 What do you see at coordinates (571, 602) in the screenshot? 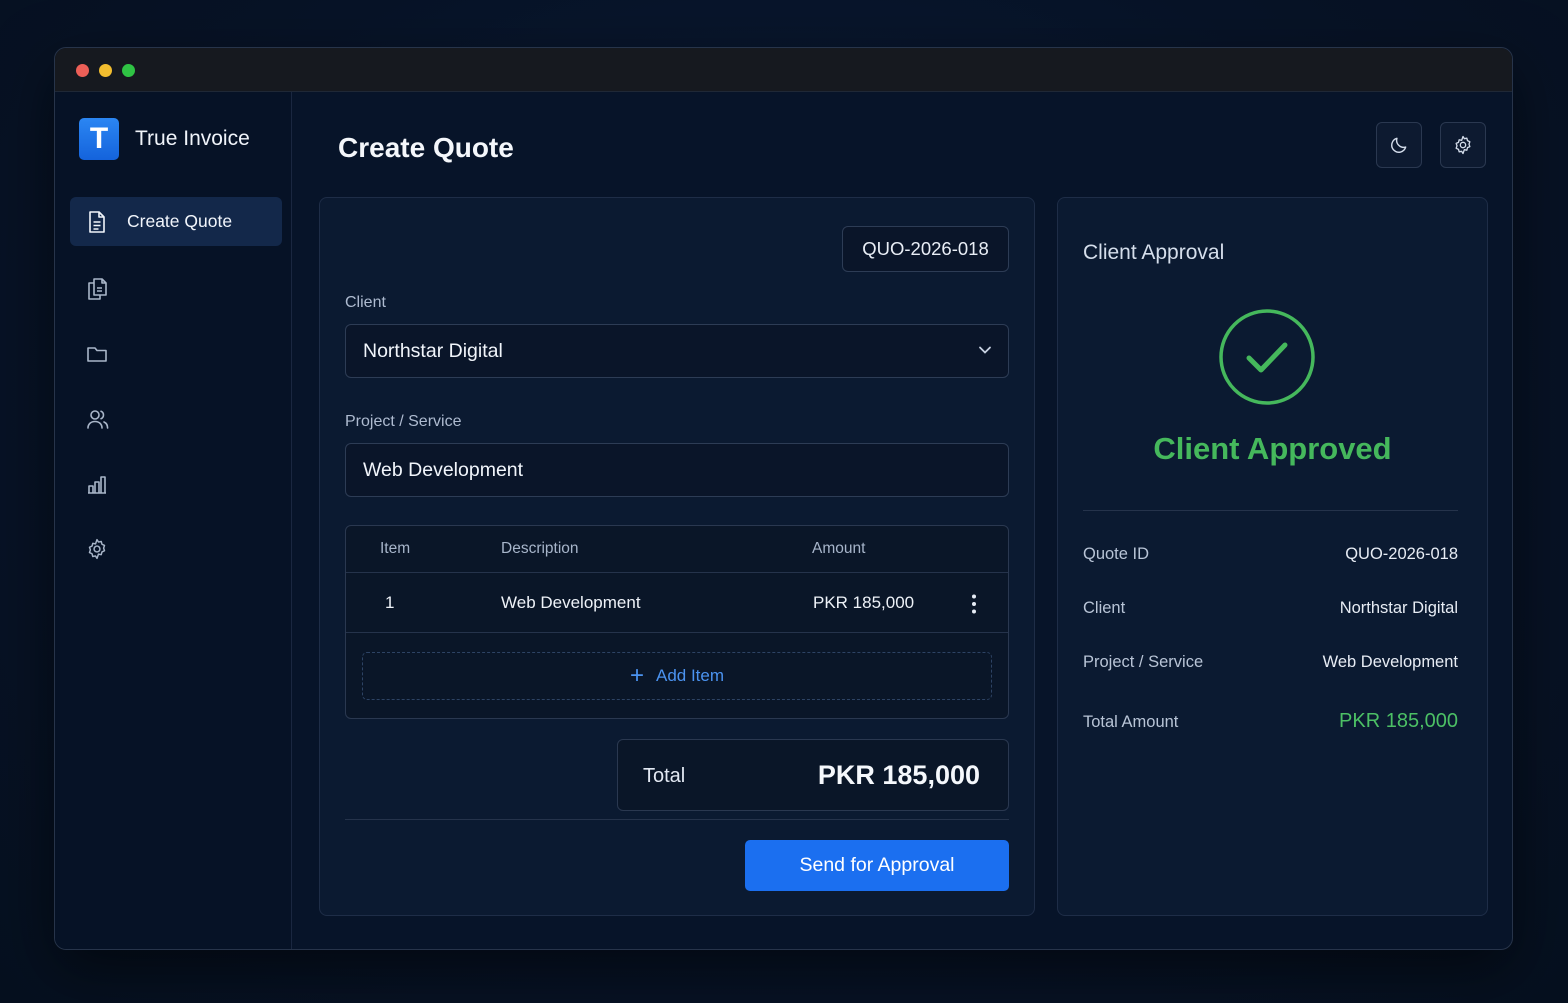
I see `row-description: Web Development` at bounding box center [571, 602].